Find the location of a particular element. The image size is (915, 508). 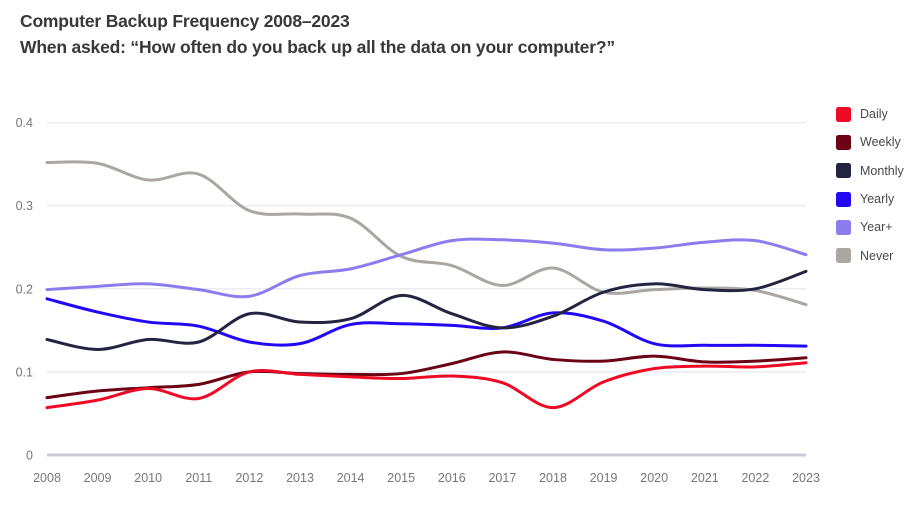

x-axis-tick-label: 2023 is located at coordinates (806, 478).